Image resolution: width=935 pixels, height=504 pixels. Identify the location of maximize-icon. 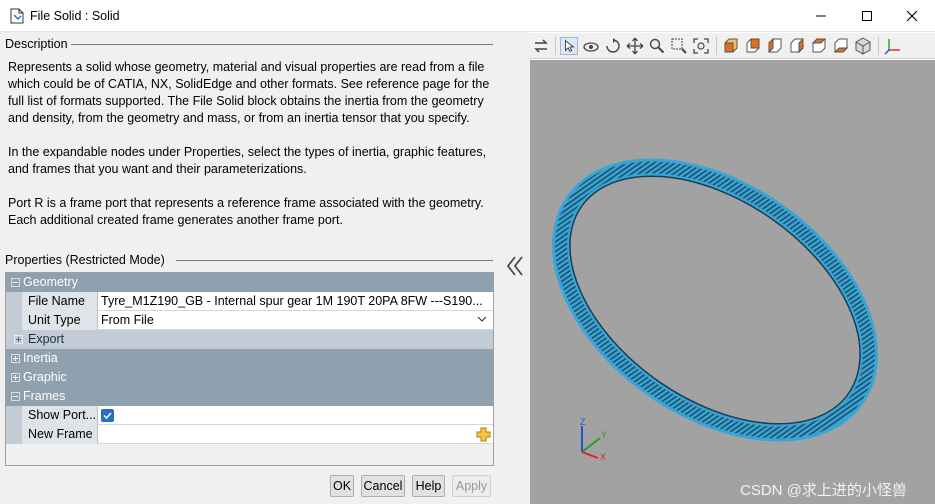
(867, 16).